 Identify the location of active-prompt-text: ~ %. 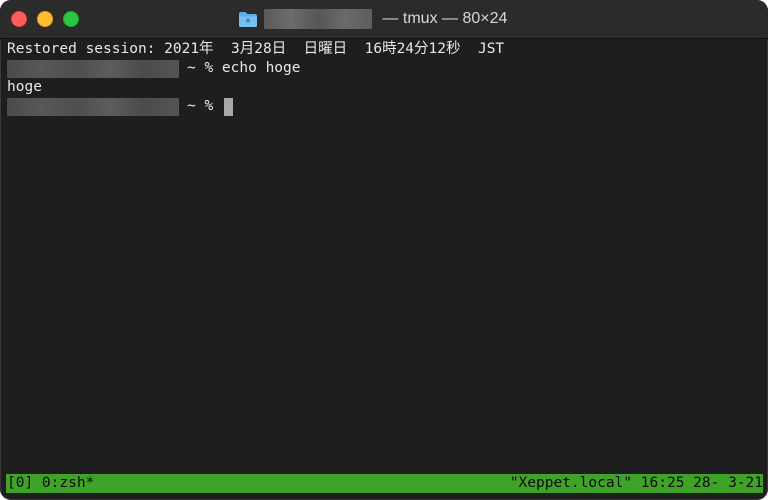
(204, 106).